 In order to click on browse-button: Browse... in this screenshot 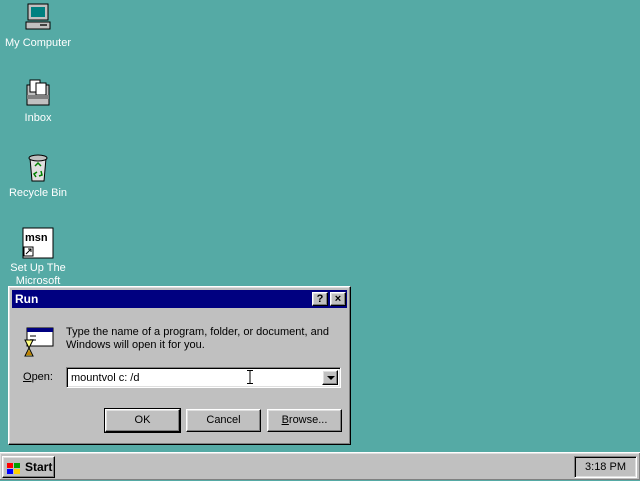, I will do `click(304, 420)`.